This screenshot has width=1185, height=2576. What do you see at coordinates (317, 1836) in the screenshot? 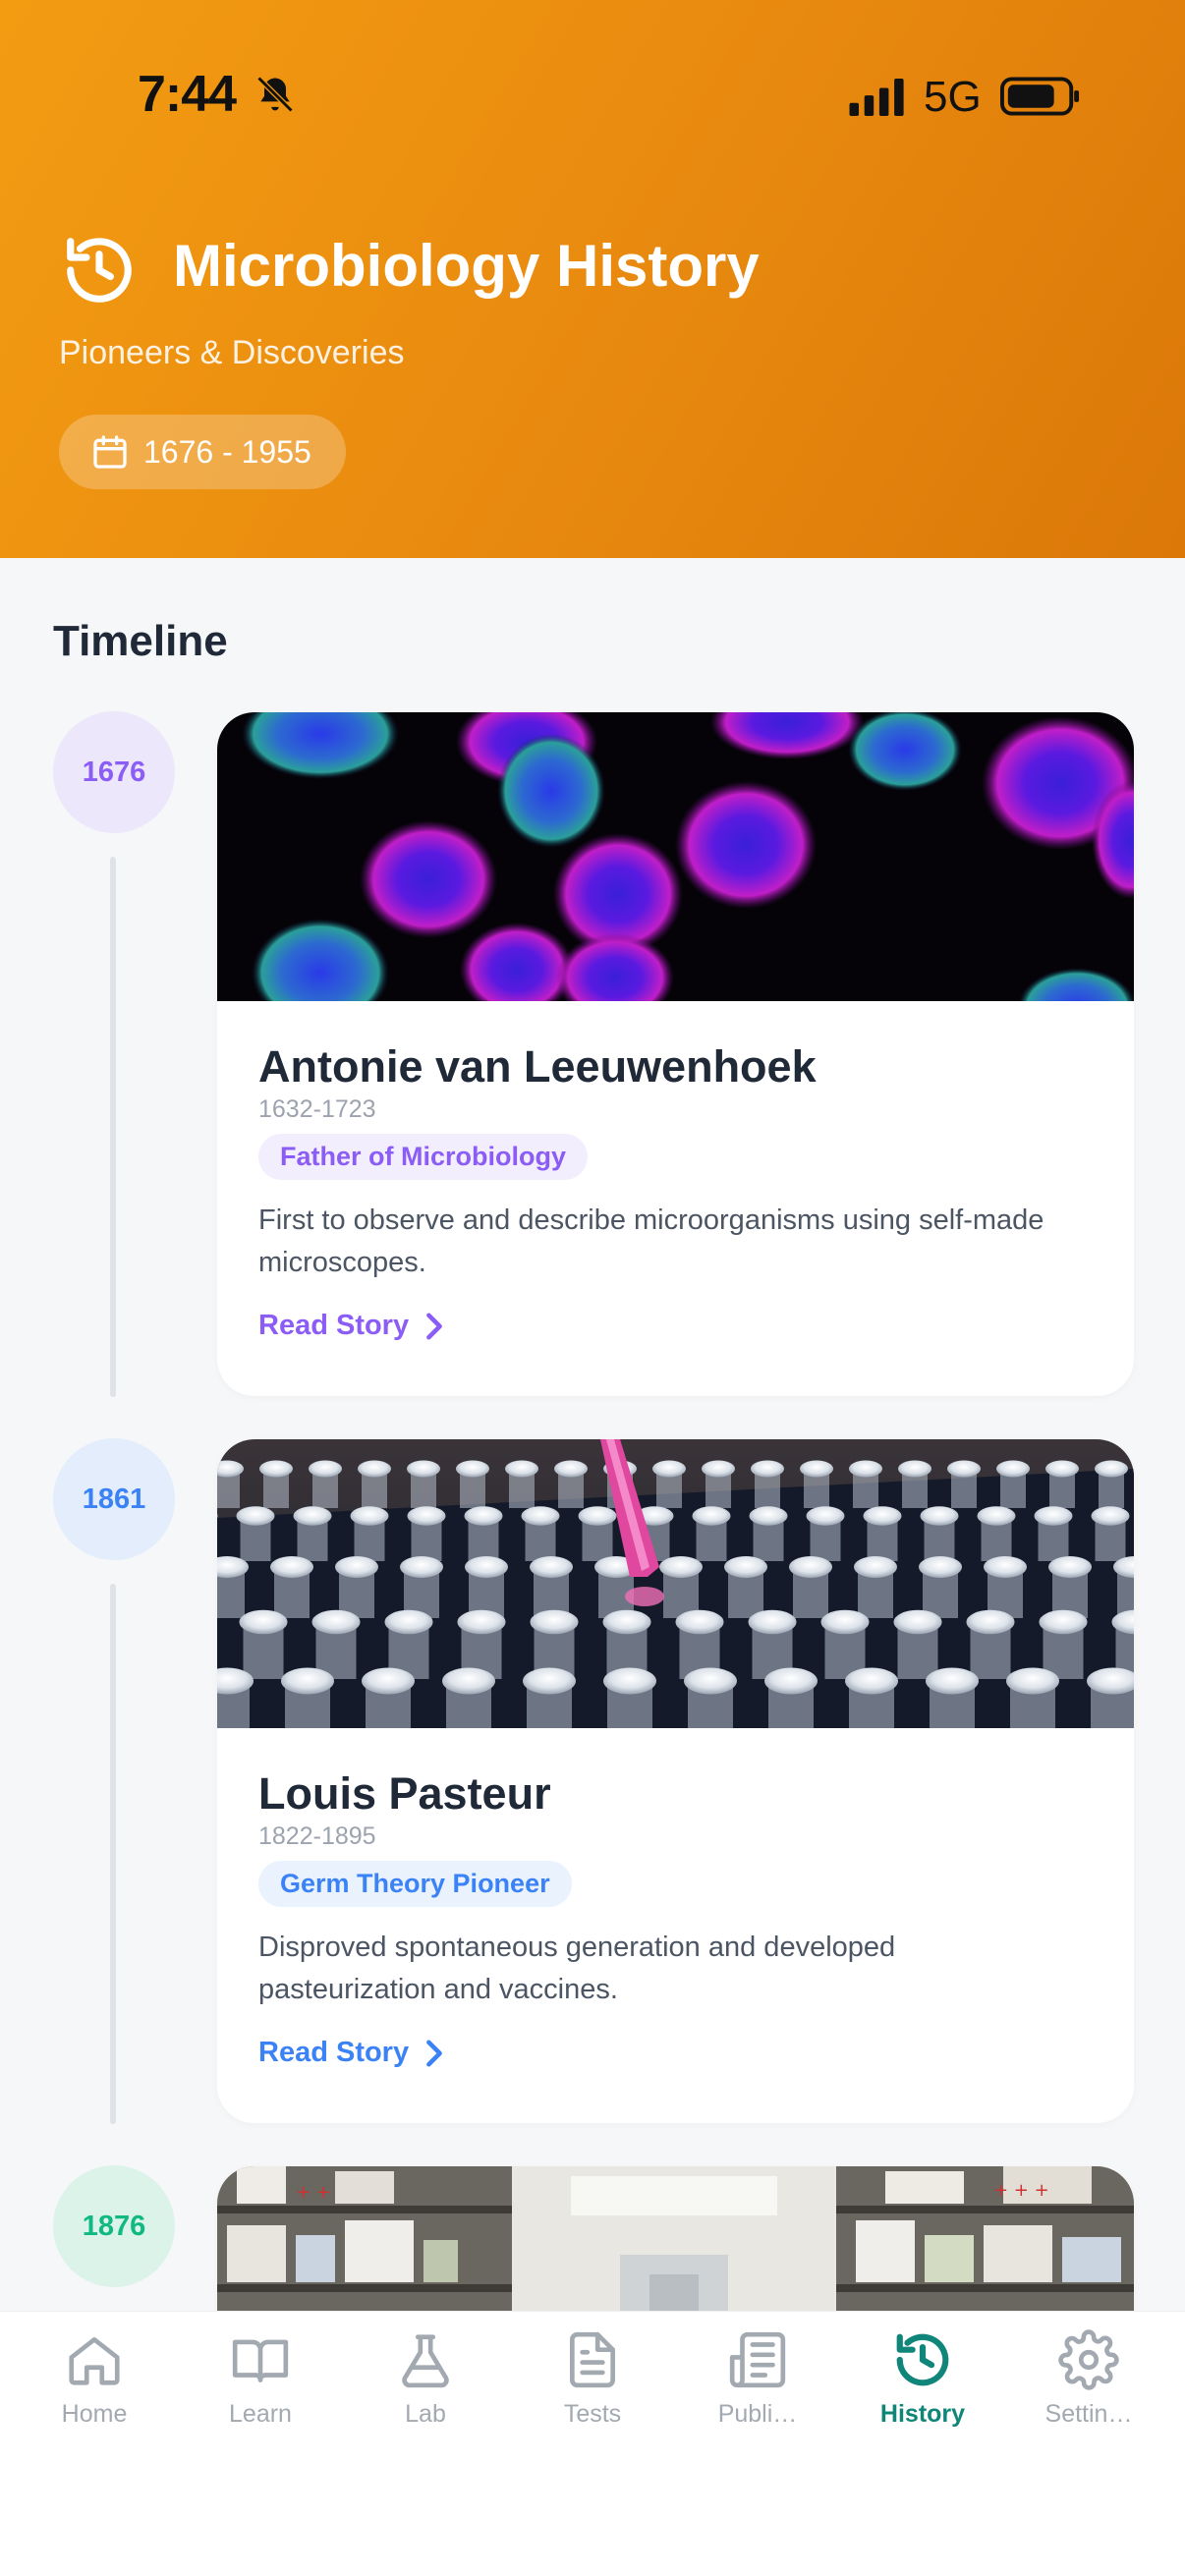
I see `person-years: 1822-1895` at bounding box center [317, 1836].